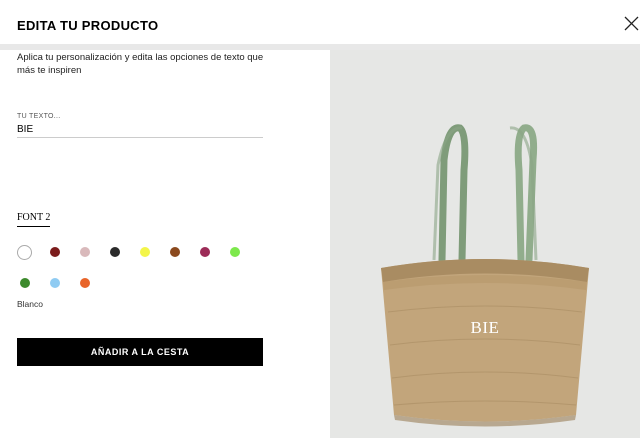 The height and width of the screenshot is (438, 640). What do you see at coordinates (140, 130) in the screenshot?
I see `custom-text-input` at bounding box center [140, 130].